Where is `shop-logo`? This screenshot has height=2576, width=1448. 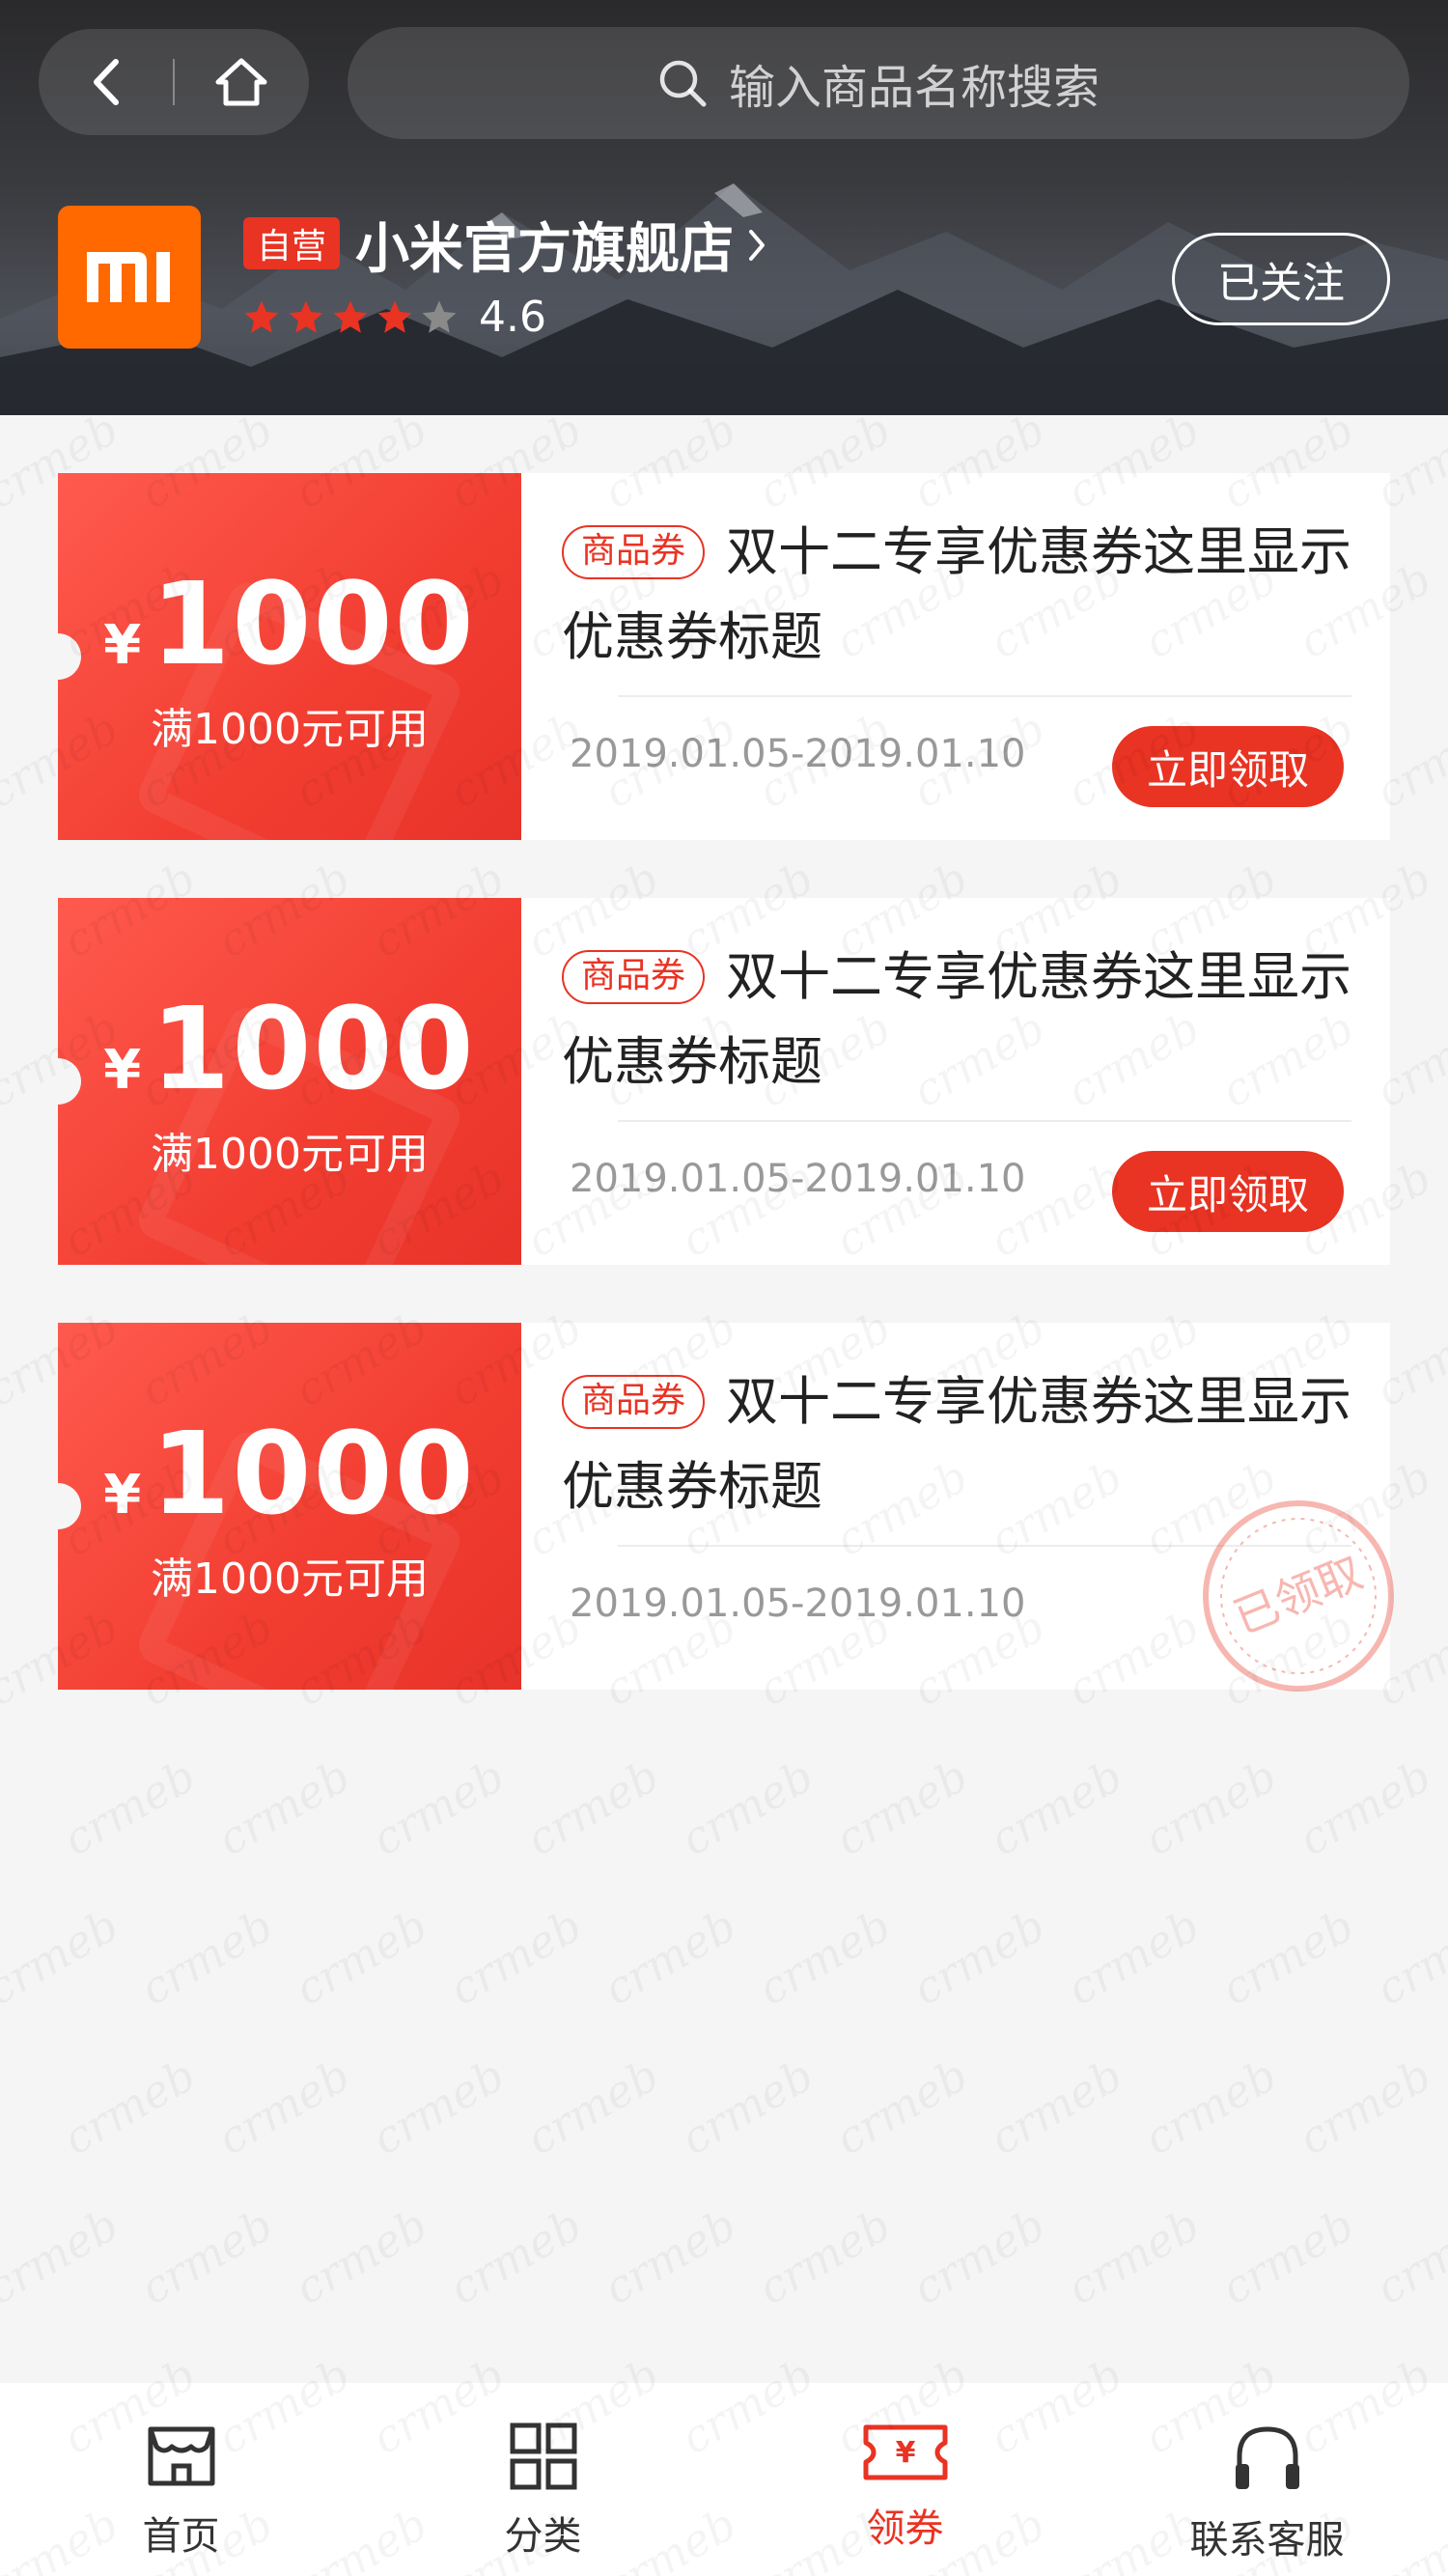 shop-logo is located at coordinates (129, 278).